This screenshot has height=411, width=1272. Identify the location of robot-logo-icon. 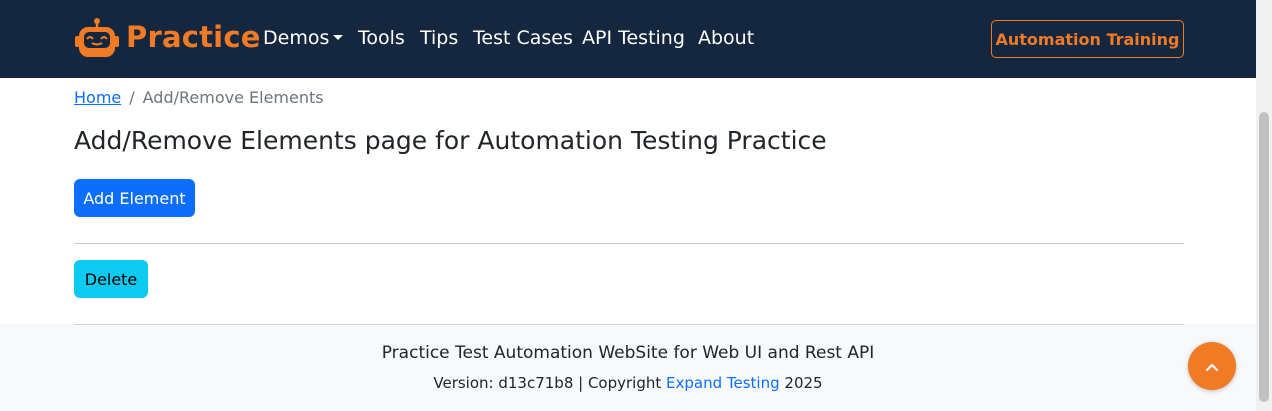
(97, 38).